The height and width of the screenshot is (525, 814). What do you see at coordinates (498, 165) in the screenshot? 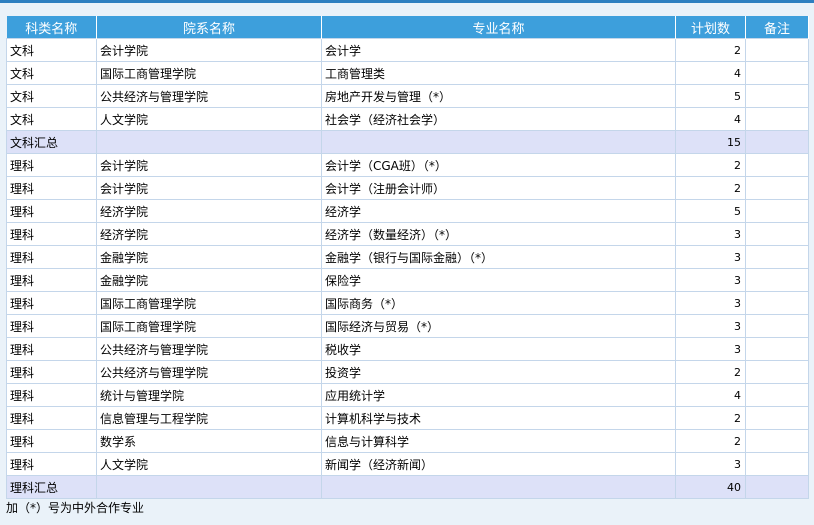
I see `cell-major: 会计学（CGA班）（*）` at bounding box center [498, 165].